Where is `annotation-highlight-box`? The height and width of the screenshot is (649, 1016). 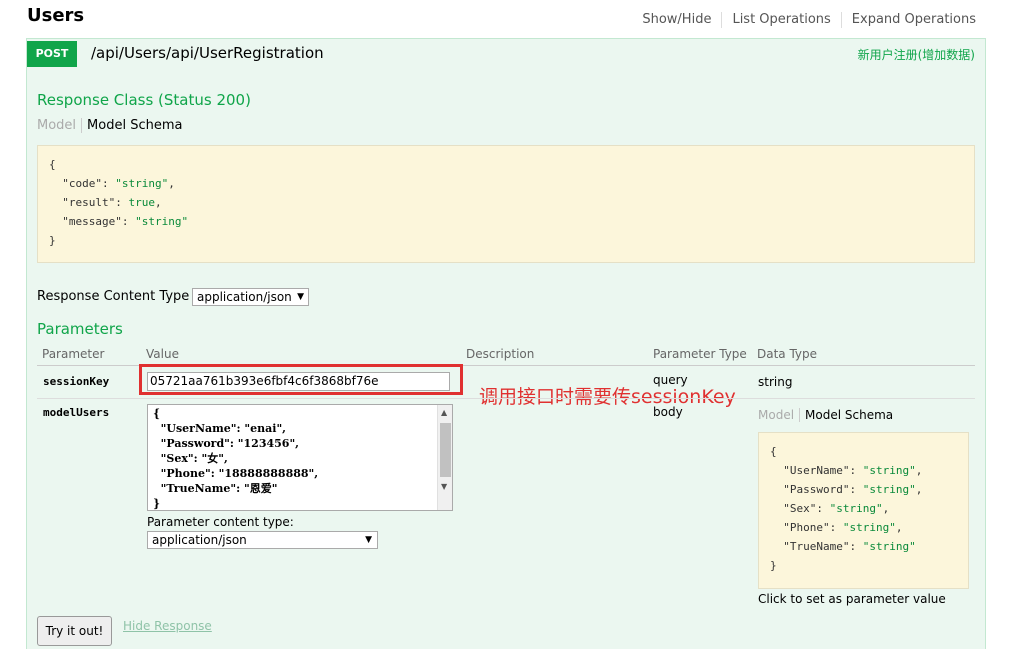 annotation-highlight-box is located at coordinates (301, 379).